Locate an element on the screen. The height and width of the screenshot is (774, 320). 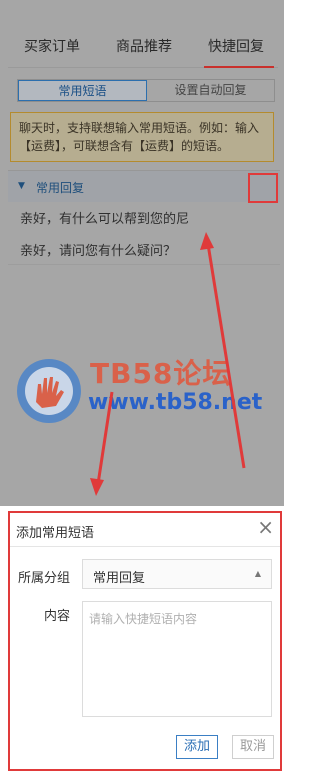
cancel-button: 取消 is located at coordinates (253, 747).